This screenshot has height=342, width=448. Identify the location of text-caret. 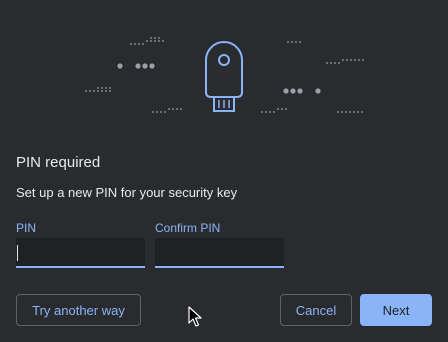
(17, 253).